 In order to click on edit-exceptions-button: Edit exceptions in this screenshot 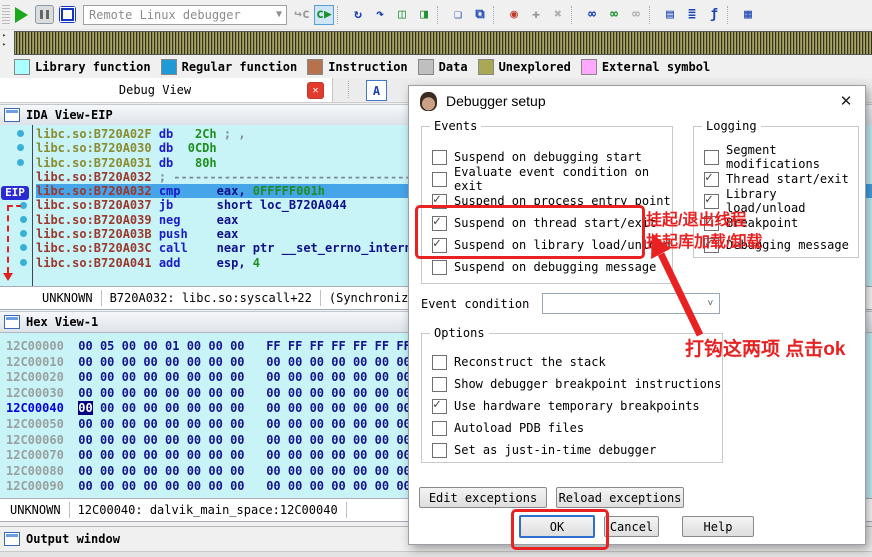, I will do `click(483, 497)`.